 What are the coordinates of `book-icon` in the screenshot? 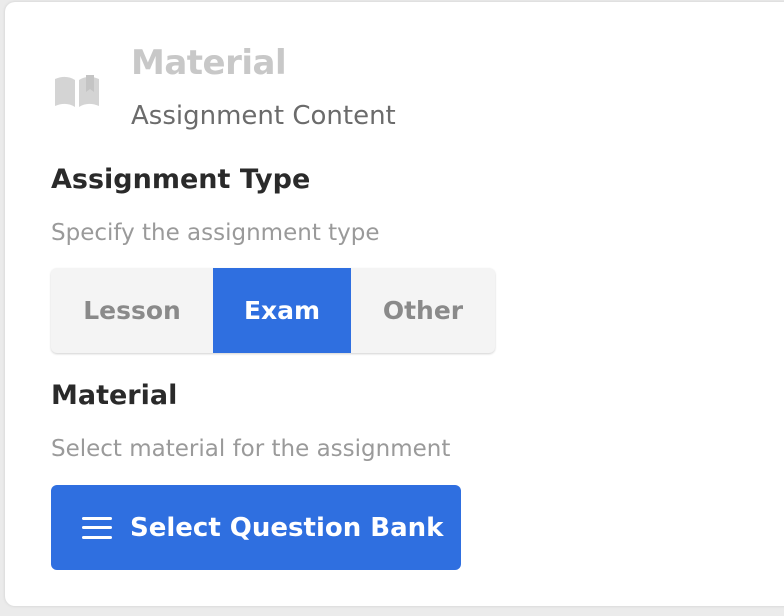 It's located at (77, 91).